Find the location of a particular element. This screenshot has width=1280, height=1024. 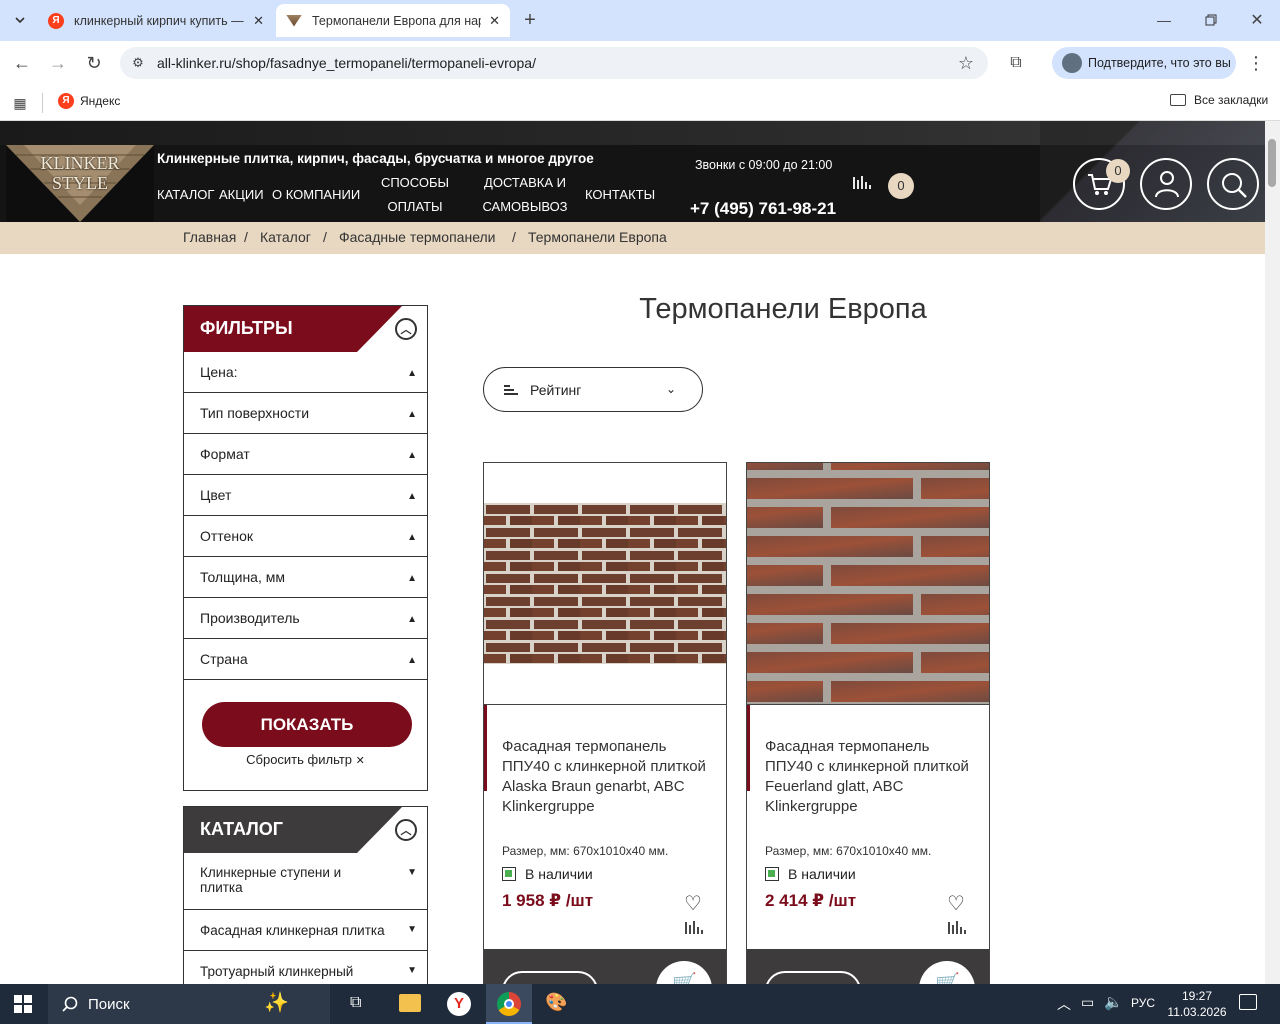

reload-icon: ↻ is located at coordinates (94, 63).